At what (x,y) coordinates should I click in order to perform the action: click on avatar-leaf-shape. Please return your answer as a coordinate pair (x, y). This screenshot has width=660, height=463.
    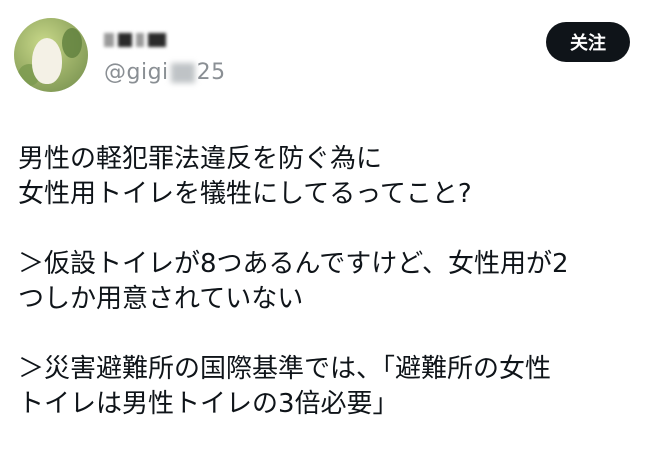
    Looking at the image, I should click on (72, 43).